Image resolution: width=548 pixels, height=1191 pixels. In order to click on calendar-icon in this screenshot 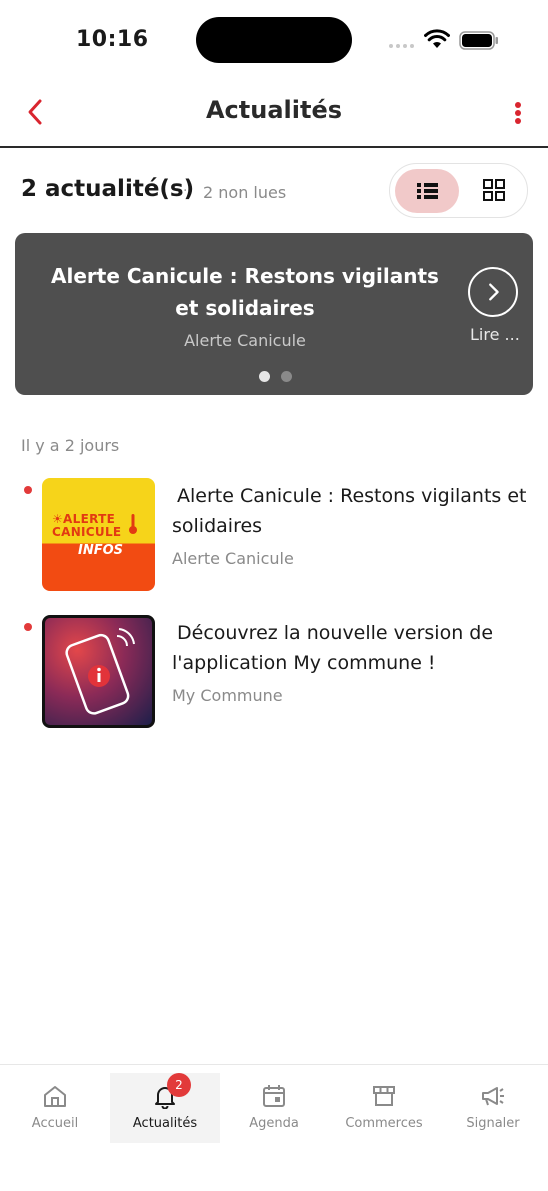, I will do `click(274, 1096)`.